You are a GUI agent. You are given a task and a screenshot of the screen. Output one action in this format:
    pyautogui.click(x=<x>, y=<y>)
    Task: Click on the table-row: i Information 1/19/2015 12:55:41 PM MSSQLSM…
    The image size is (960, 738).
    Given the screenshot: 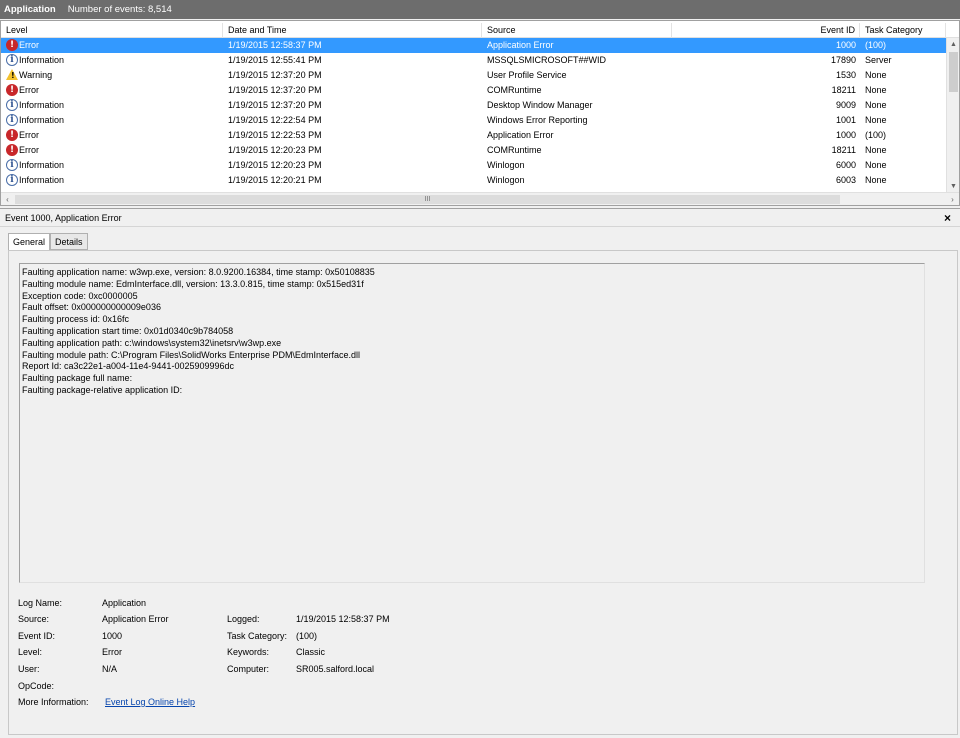 What is the action you would take?
    pyautogui.click(x=473, y=60)
    